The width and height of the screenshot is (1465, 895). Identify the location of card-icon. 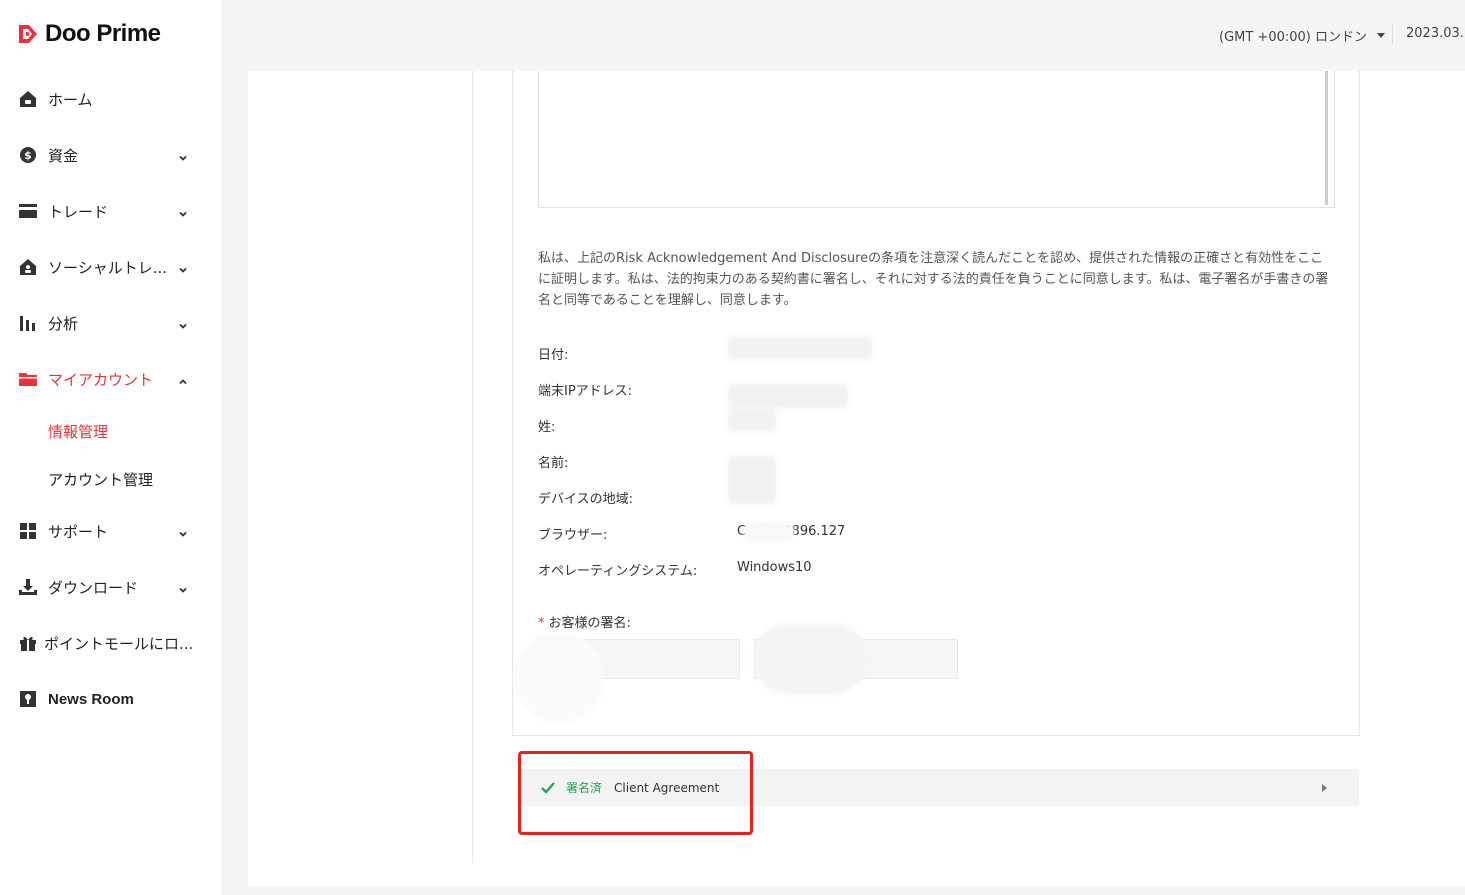
(28, 211).